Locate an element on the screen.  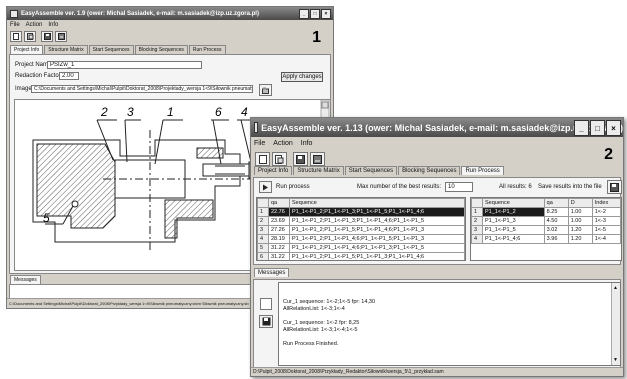
sequence-cell: P1_1<-P1_2 is located at coordinates (513, 212).